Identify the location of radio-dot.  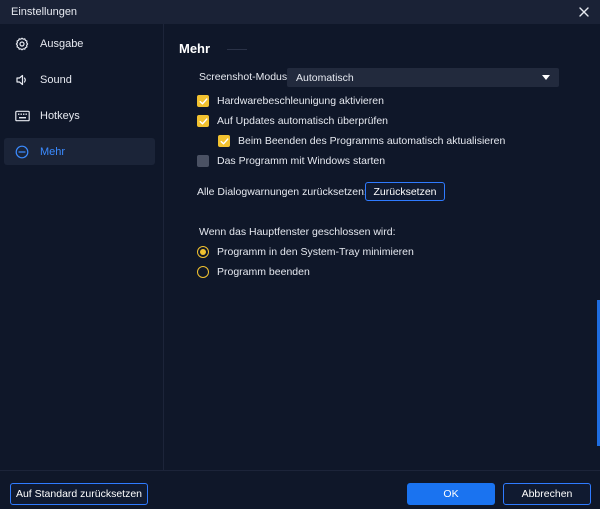
(203, 252).